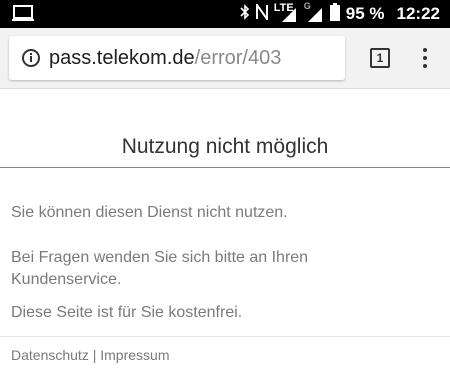 The image size is (450, 379). What do you see at coordinates (334, 14) in the screenshot?
I see `battery-icon` at bounding box center [334, 14].